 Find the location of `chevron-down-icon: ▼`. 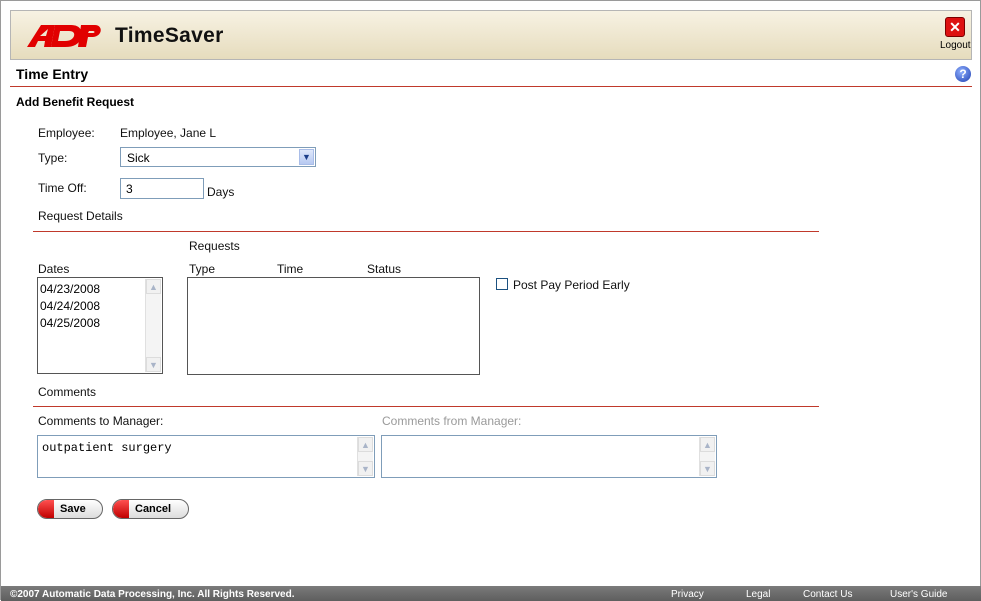

chevron-down-icon: ▼ is located at coordinates (306, 157).